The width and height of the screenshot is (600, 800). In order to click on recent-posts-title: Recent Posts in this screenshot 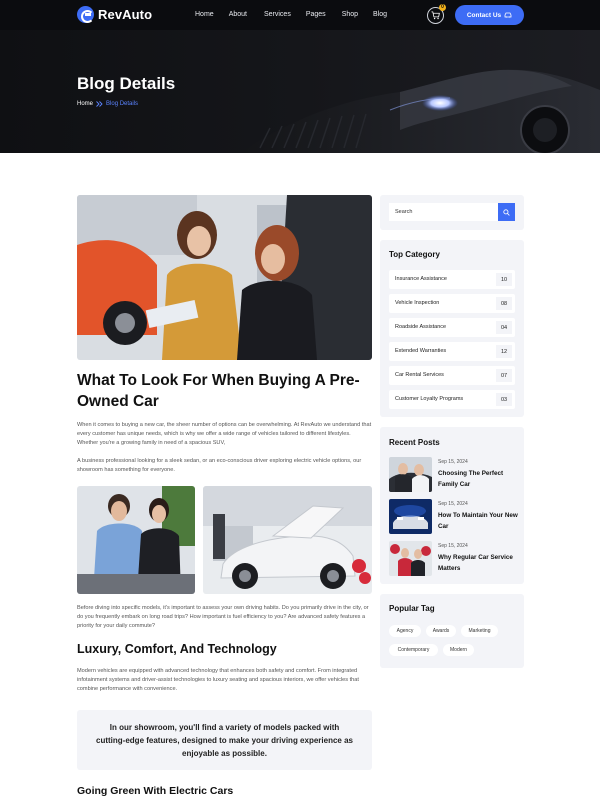, I will do `click(414, 442)`.